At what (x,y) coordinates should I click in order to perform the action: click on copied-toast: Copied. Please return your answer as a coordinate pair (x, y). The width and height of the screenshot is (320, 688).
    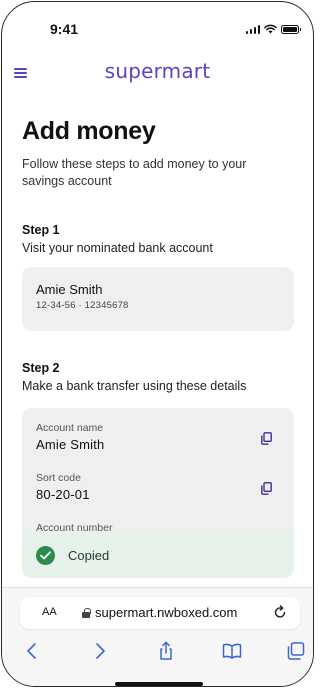
    Looking at the image, I should click on (158, 555).